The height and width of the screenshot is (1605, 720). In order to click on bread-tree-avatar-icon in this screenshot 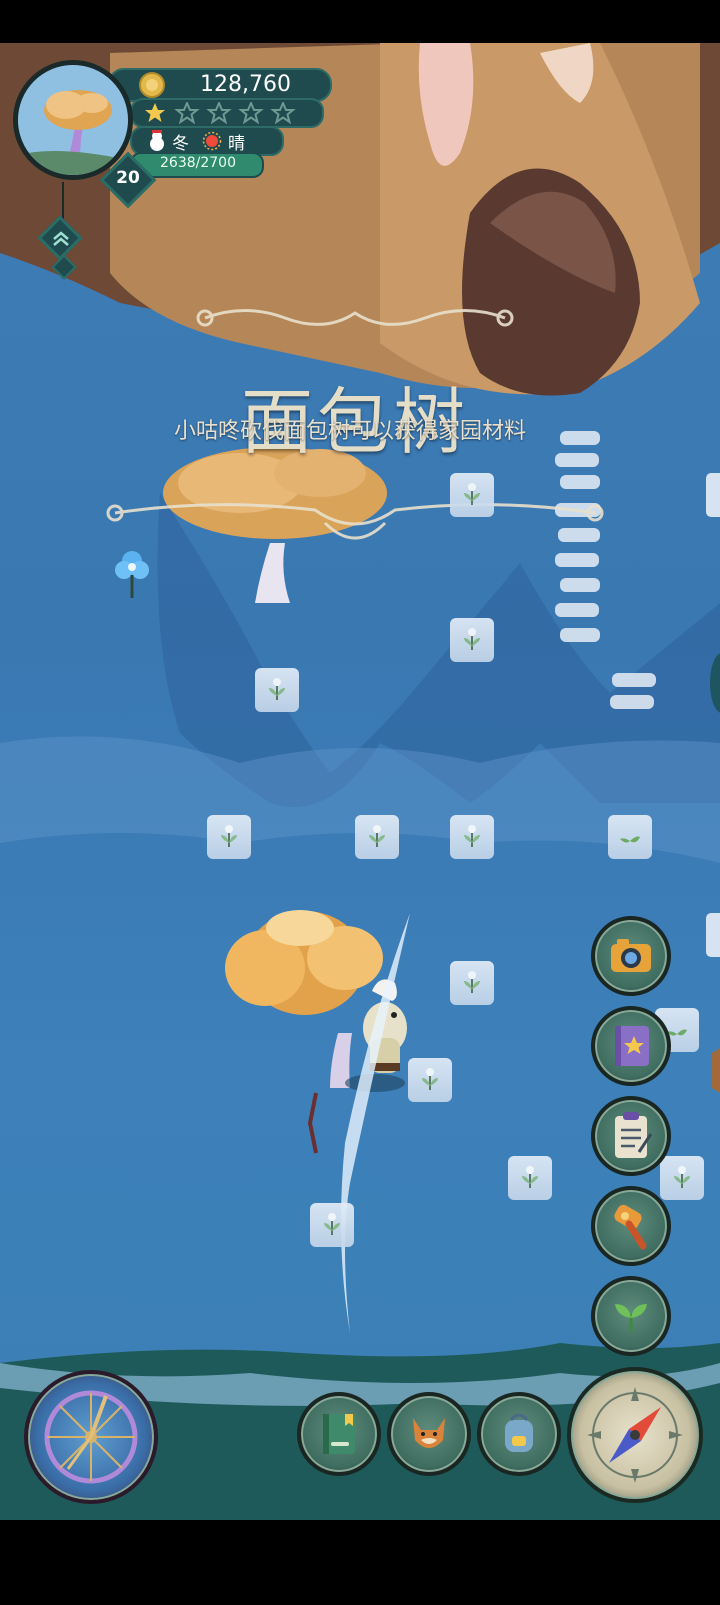, I will do `click(73, 120)`.